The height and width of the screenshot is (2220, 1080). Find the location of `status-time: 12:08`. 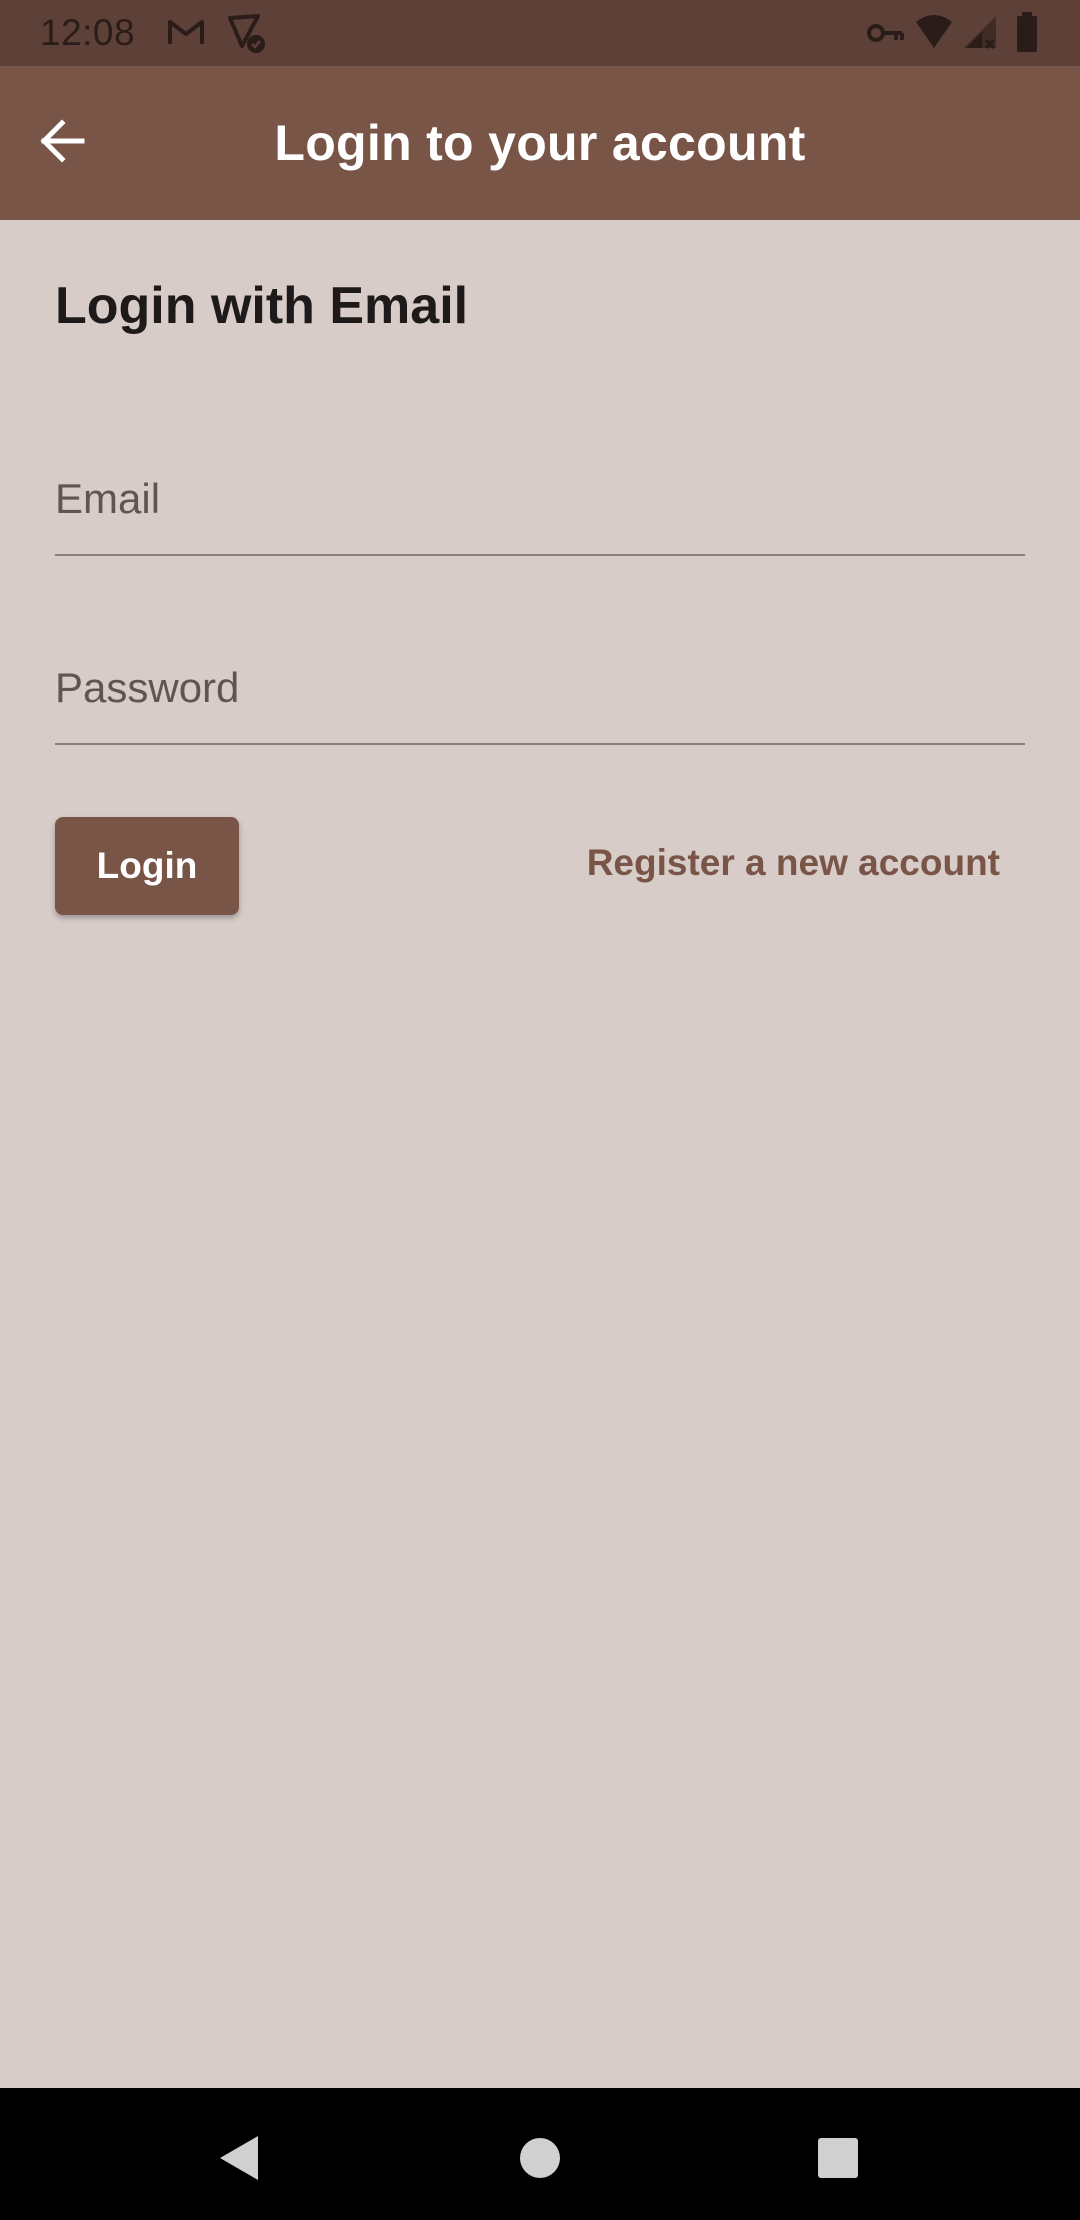

status-time: 12:08 is located at coordinates (88, 32).